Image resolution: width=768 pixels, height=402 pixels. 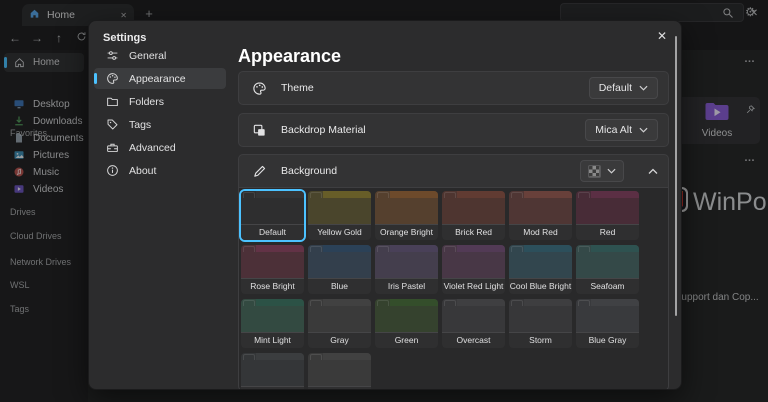 I want to click on folder-icon, so click(x=112, y=102).